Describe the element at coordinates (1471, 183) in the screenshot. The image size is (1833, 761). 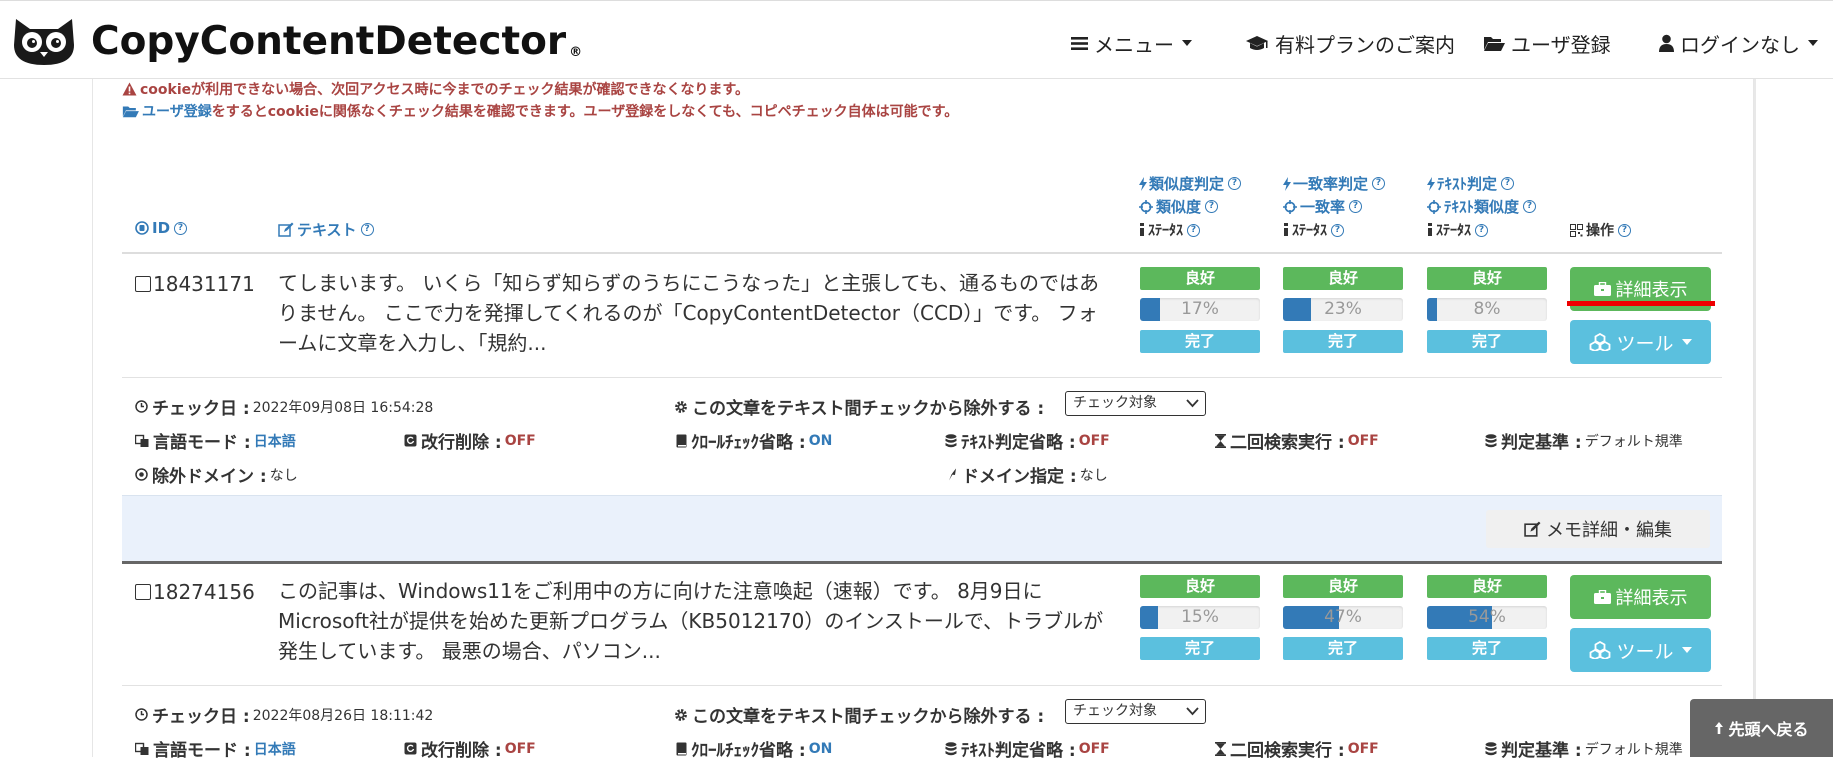
I see `th-text-judge: ﾃｷｽﾄ判定 ?` at that location.